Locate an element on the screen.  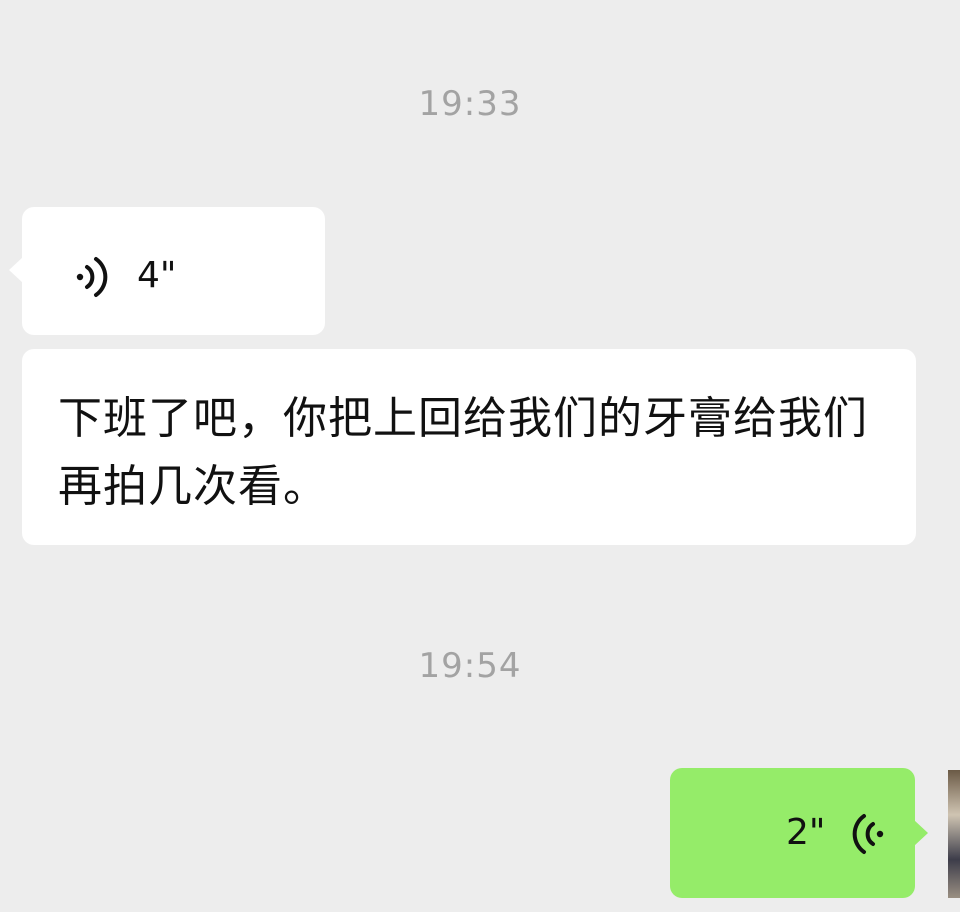
avatar is located at coordinates (954, 834).